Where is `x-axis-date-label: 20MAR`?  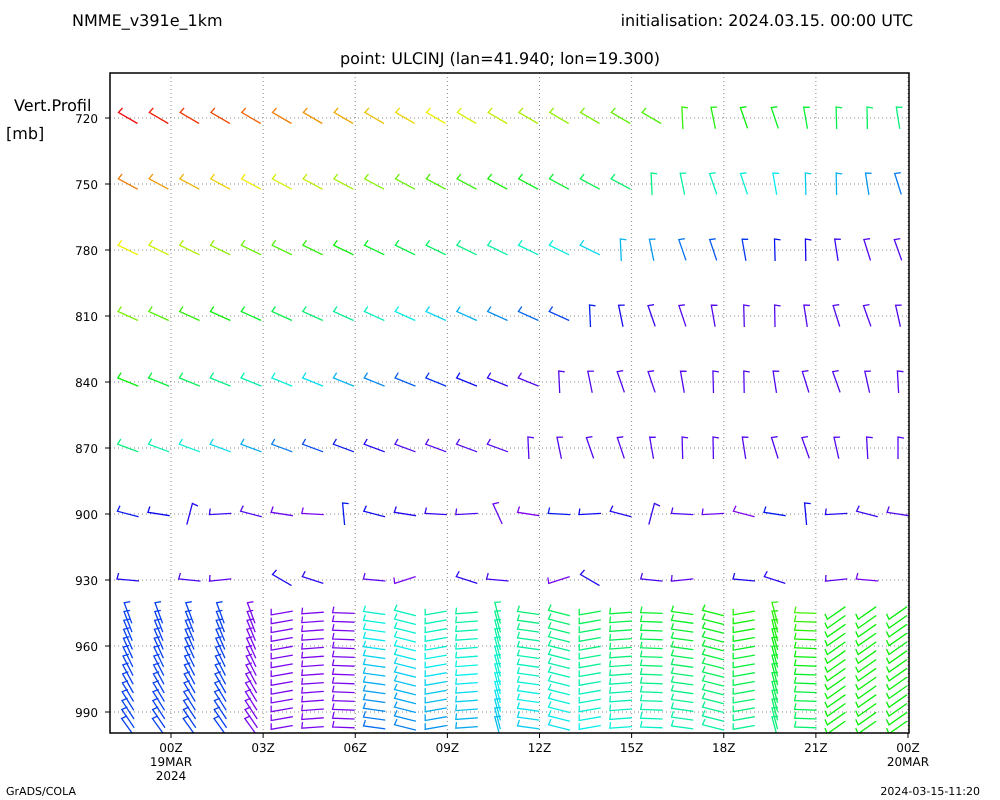 x-axis-date-label: 20MAR is located at coordinates (908, 762).